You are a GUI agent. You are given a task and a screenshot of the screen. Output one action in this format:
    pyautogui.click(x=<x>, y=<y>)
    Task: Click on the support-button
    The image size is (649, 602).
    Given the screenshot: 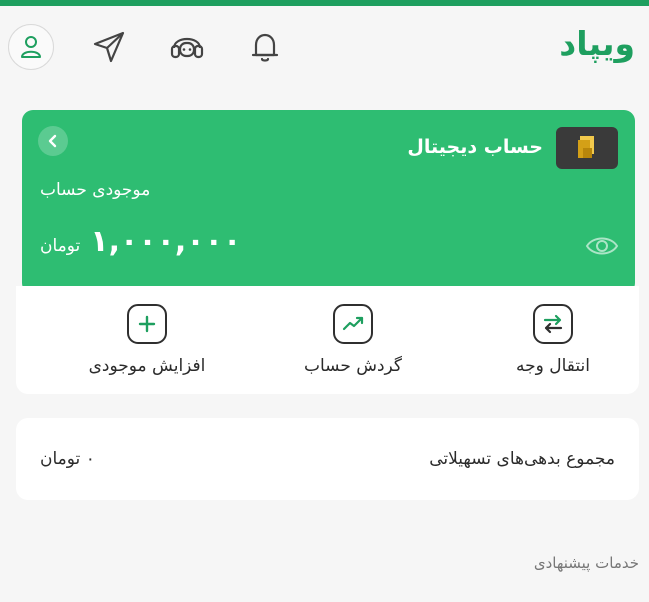 What is the action you would take?
    pyautogui.click(x=187, y=47)
    